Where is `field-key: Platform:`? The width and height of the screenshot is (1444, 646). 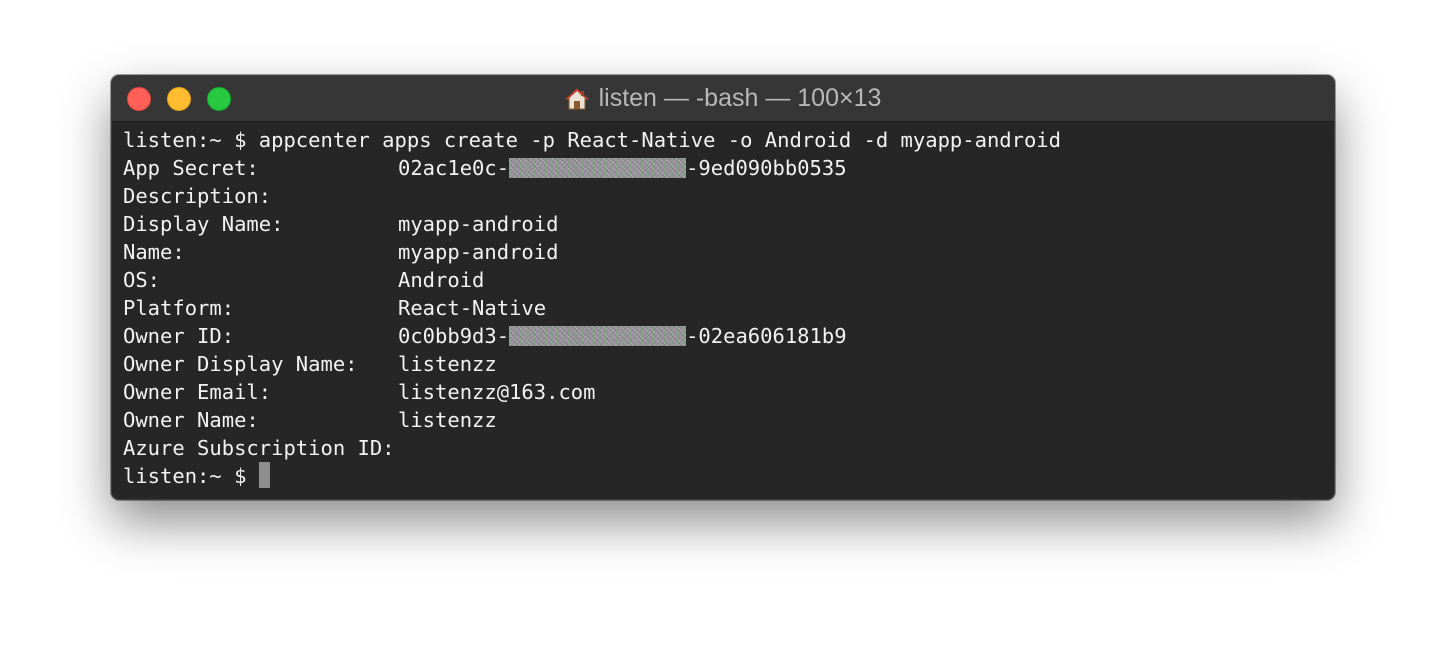 field-key: Platform: is located at coordinates (179, 308).